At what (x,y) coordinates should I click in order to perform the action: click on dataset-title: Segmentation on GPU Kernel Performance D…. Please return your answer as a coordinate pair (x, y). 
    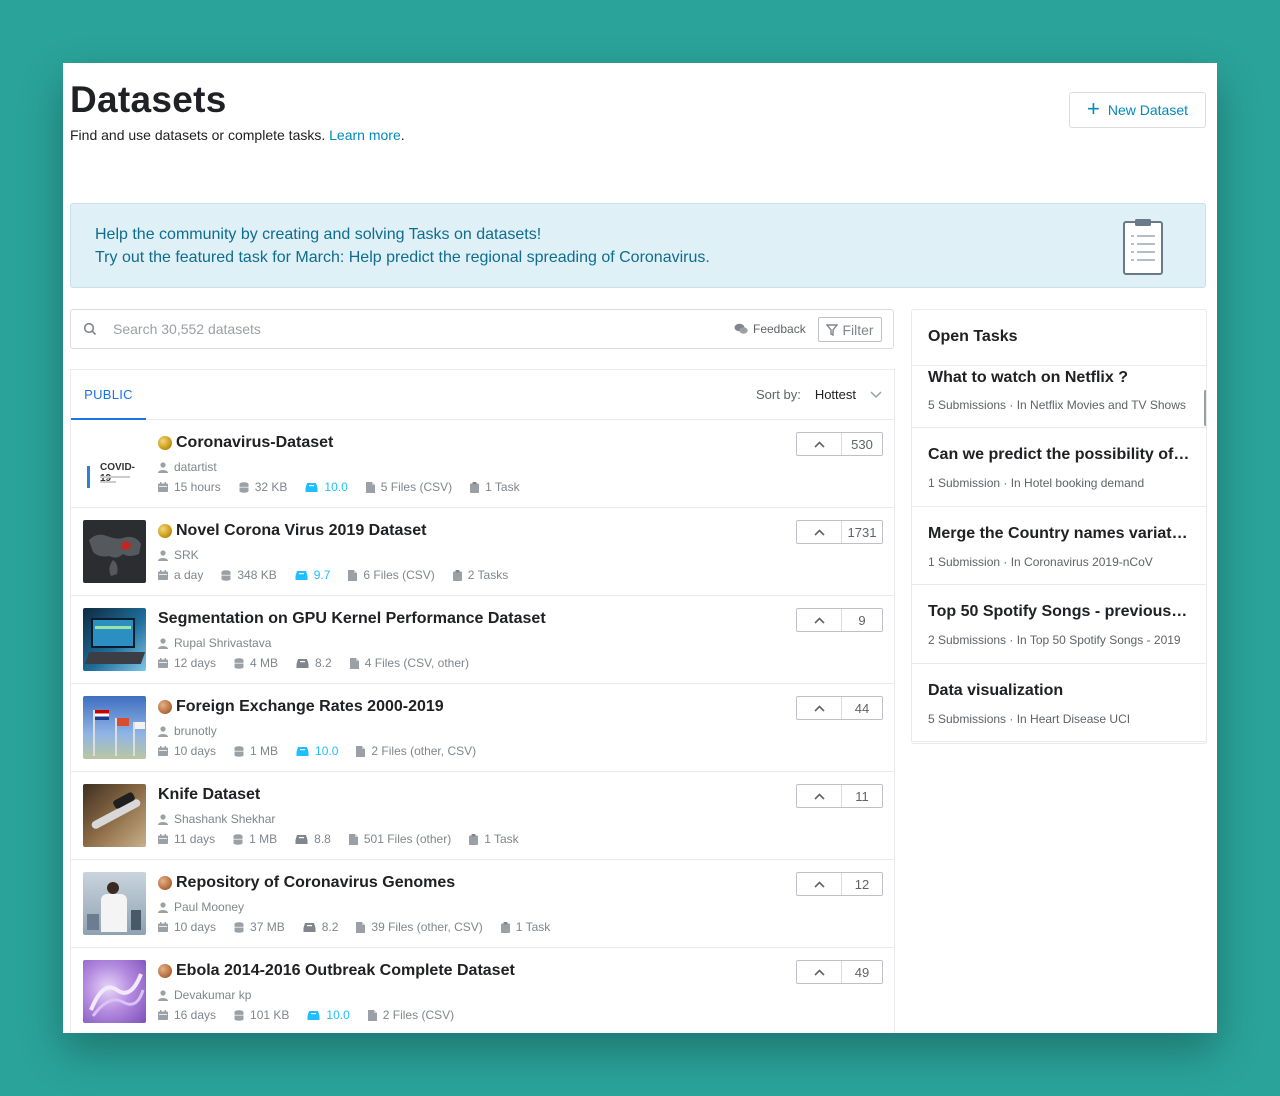
    Looking at the image, I should click on (352, 619).